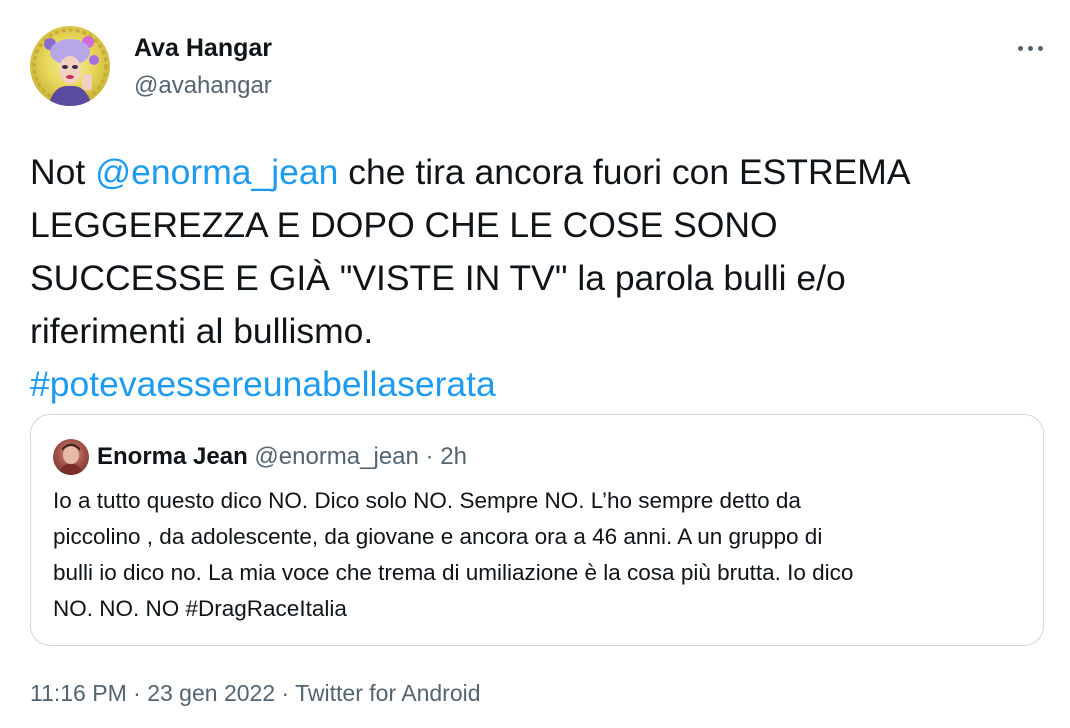  Describe the element at coordinates (63, 172) in the screenshot. I see `tweet-text-segment: Not` at that location.